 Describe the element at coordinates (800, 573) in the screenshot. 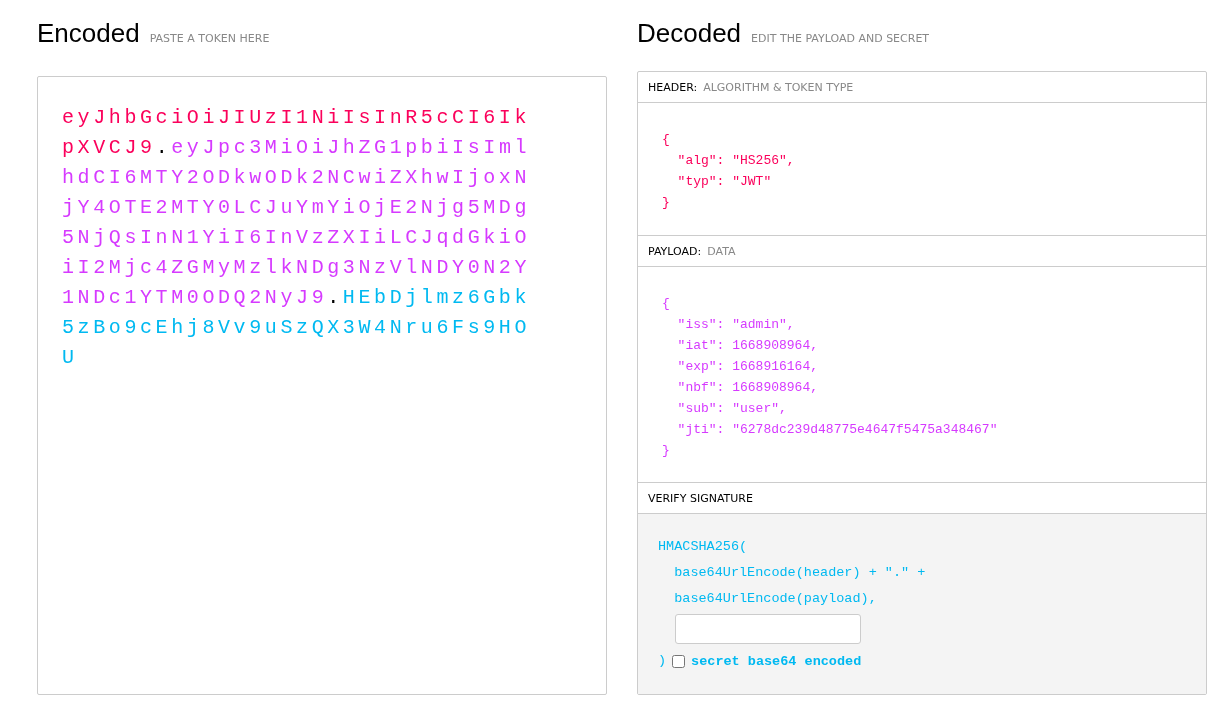

I see `signature-code-line: base64UrlEncode(header) + "." +` at that location.